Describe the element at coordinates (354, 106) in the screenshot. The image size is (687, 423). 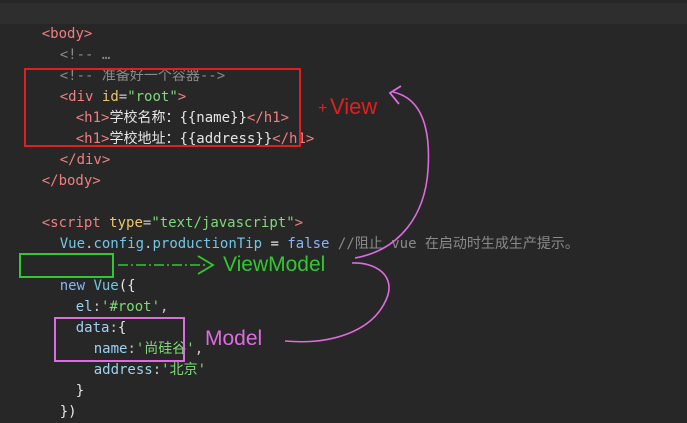
I see `view-label: View` at that location.